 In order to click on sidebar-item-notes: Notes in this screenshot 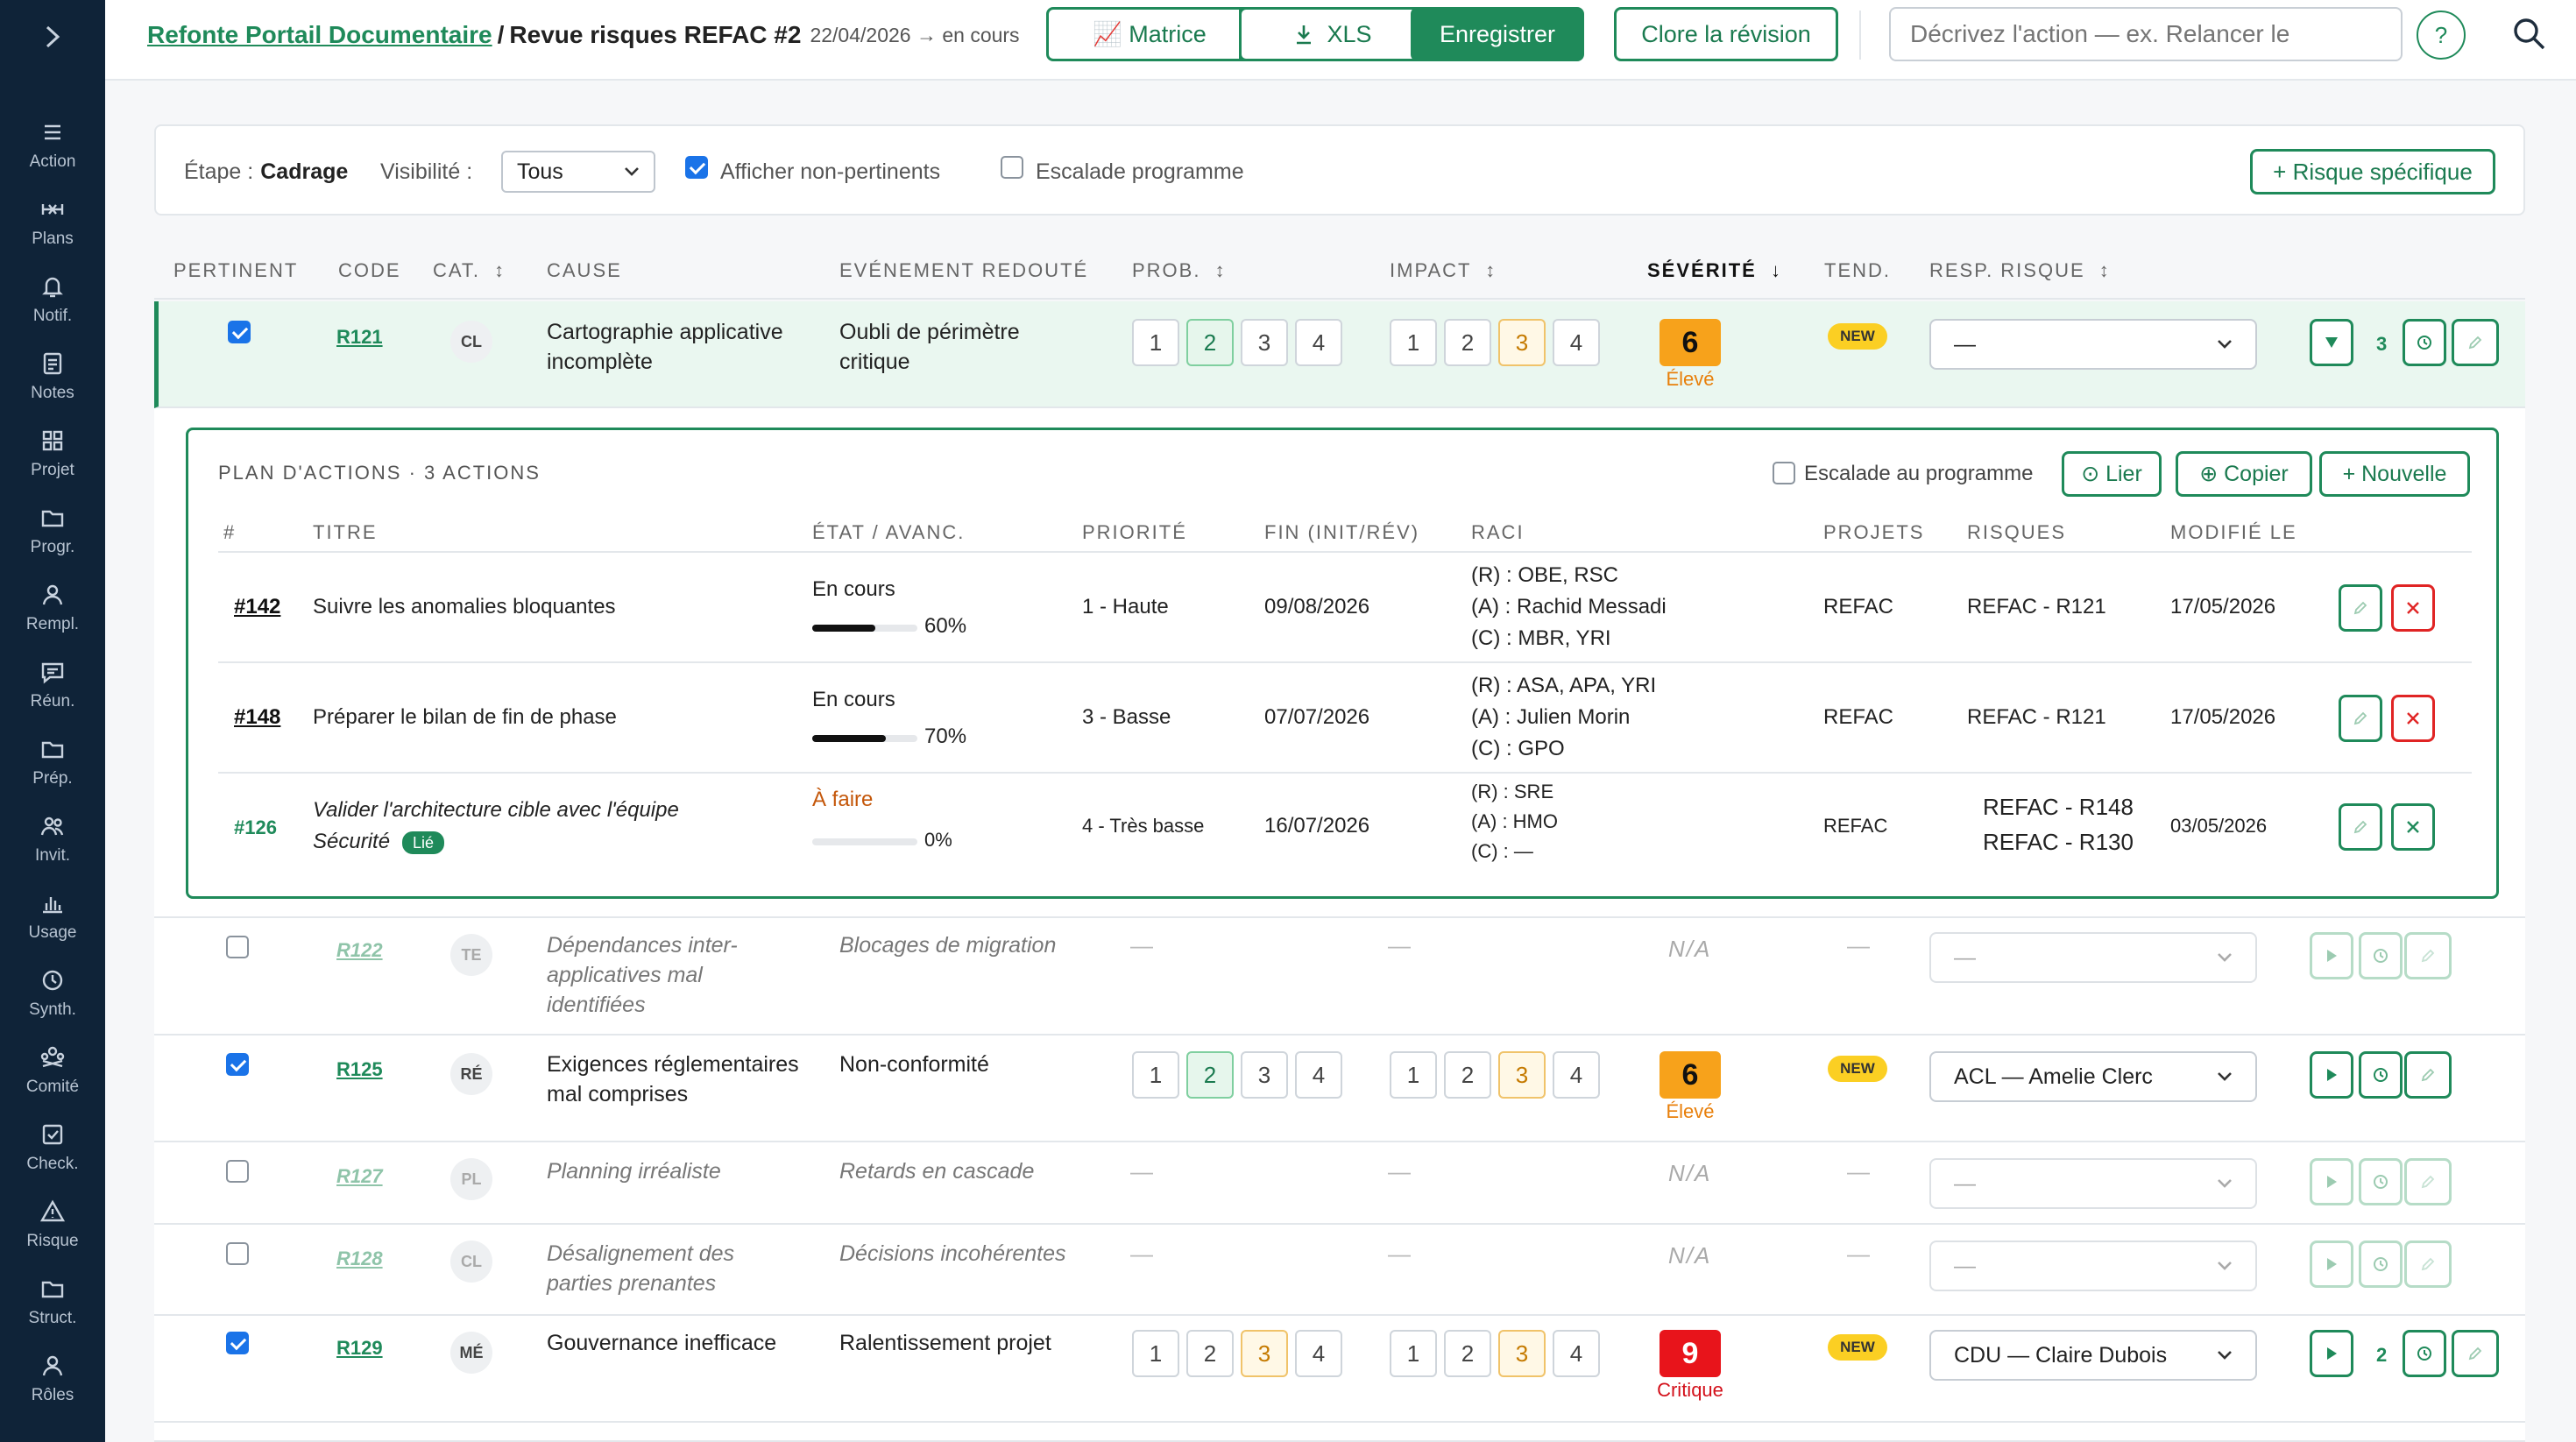, I will do `click(52, 380)`.